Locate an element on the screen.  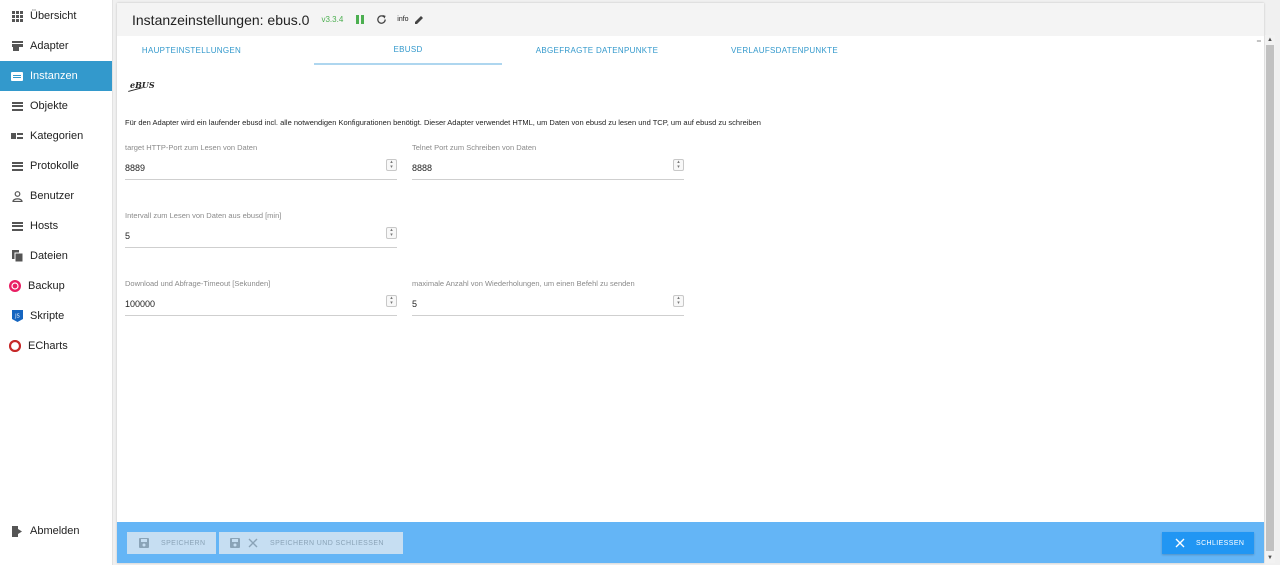
page-title: Instanzeinstellungen: ebus.0 is located at coordinates (221, 19).